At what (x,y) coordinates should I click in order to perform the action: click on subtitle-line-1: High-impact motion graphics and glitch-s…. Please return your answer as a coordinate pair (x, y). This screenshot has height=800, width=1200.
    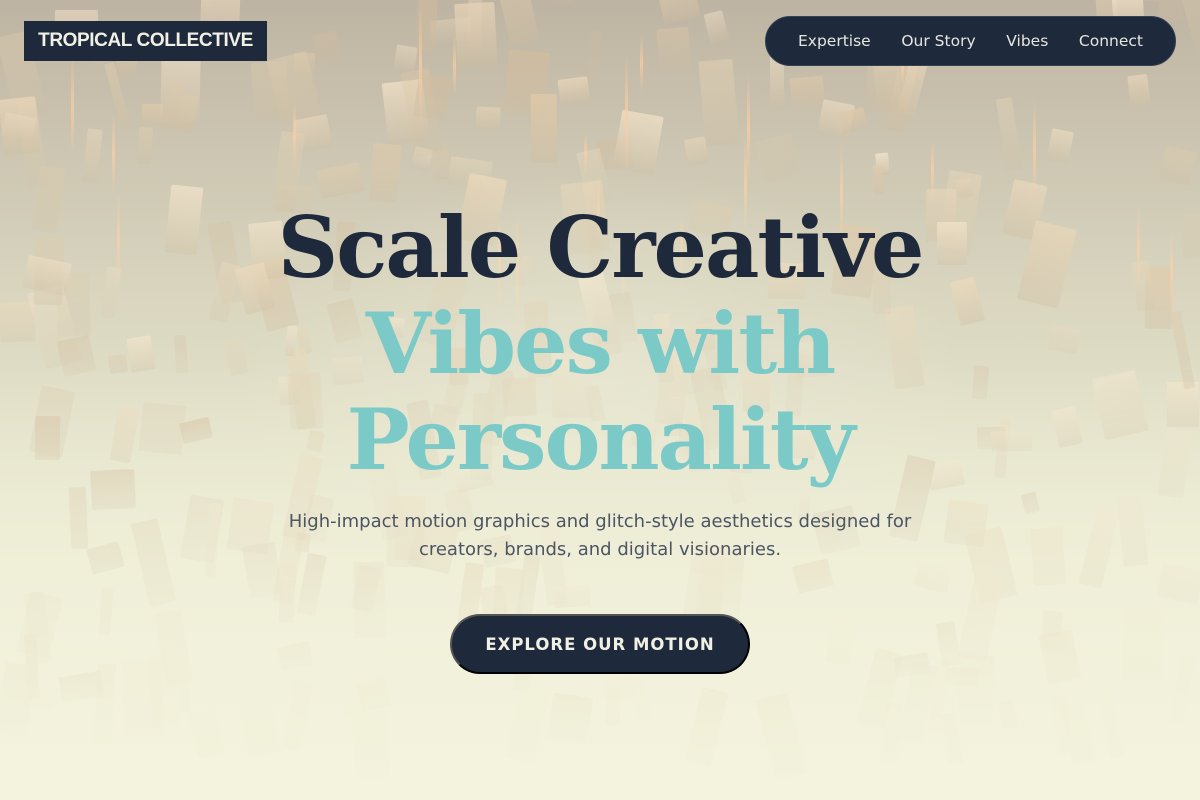
    Looking at the image, I should click on (600, 521).